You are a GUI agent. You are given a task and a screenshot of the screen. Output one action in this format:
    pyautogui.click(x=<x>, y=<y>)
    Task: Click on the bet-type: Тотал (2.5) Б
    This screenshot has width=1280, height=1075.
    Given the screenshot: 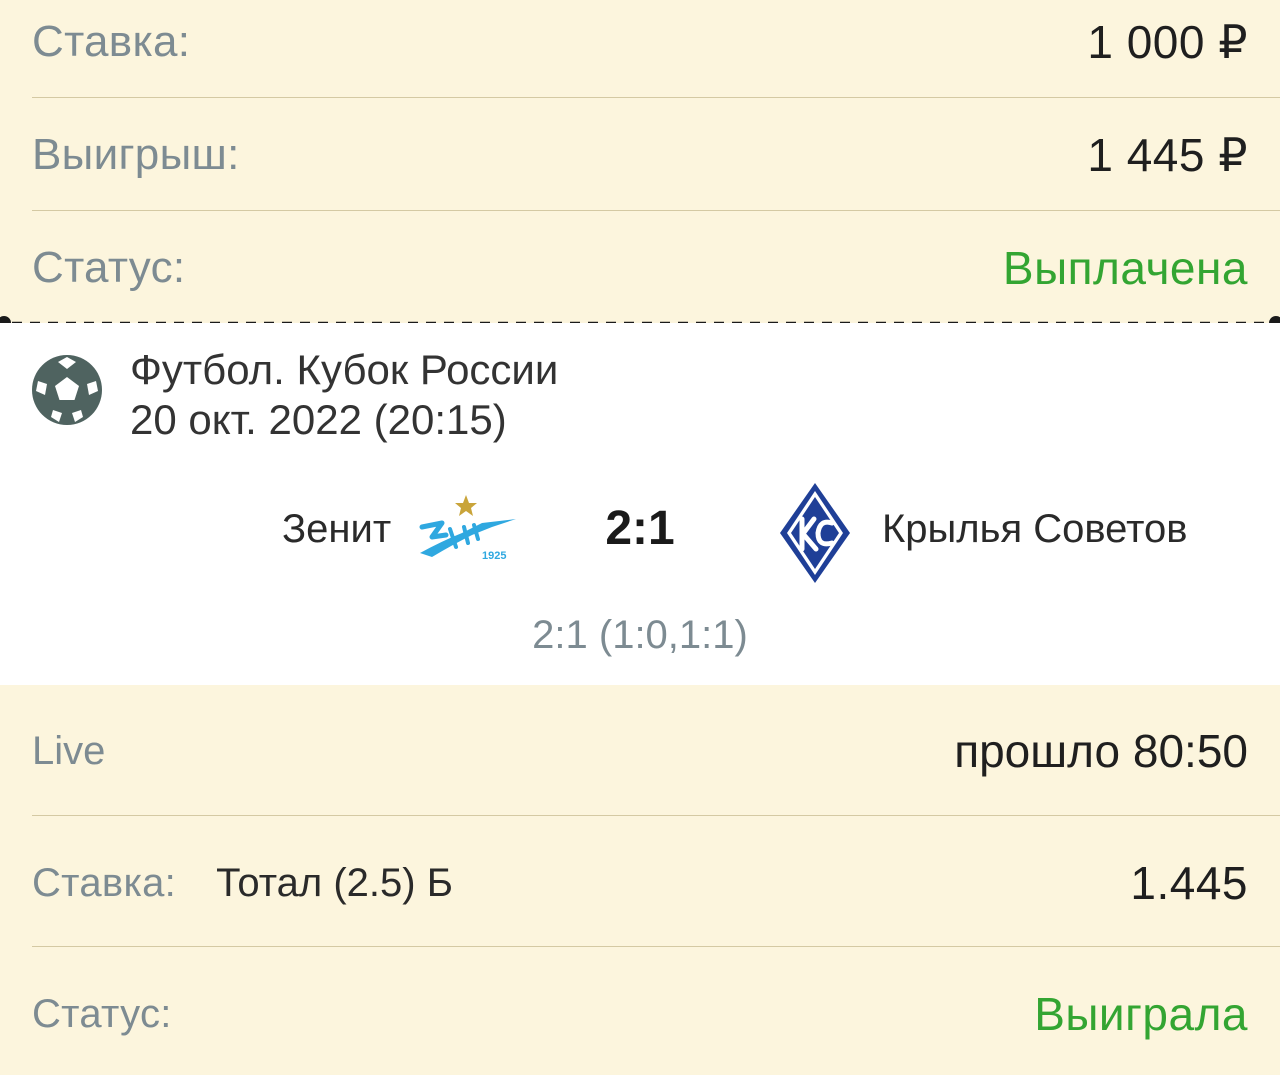 What is the action you would take?
    pyautogui.click(x=334, y=882)
    